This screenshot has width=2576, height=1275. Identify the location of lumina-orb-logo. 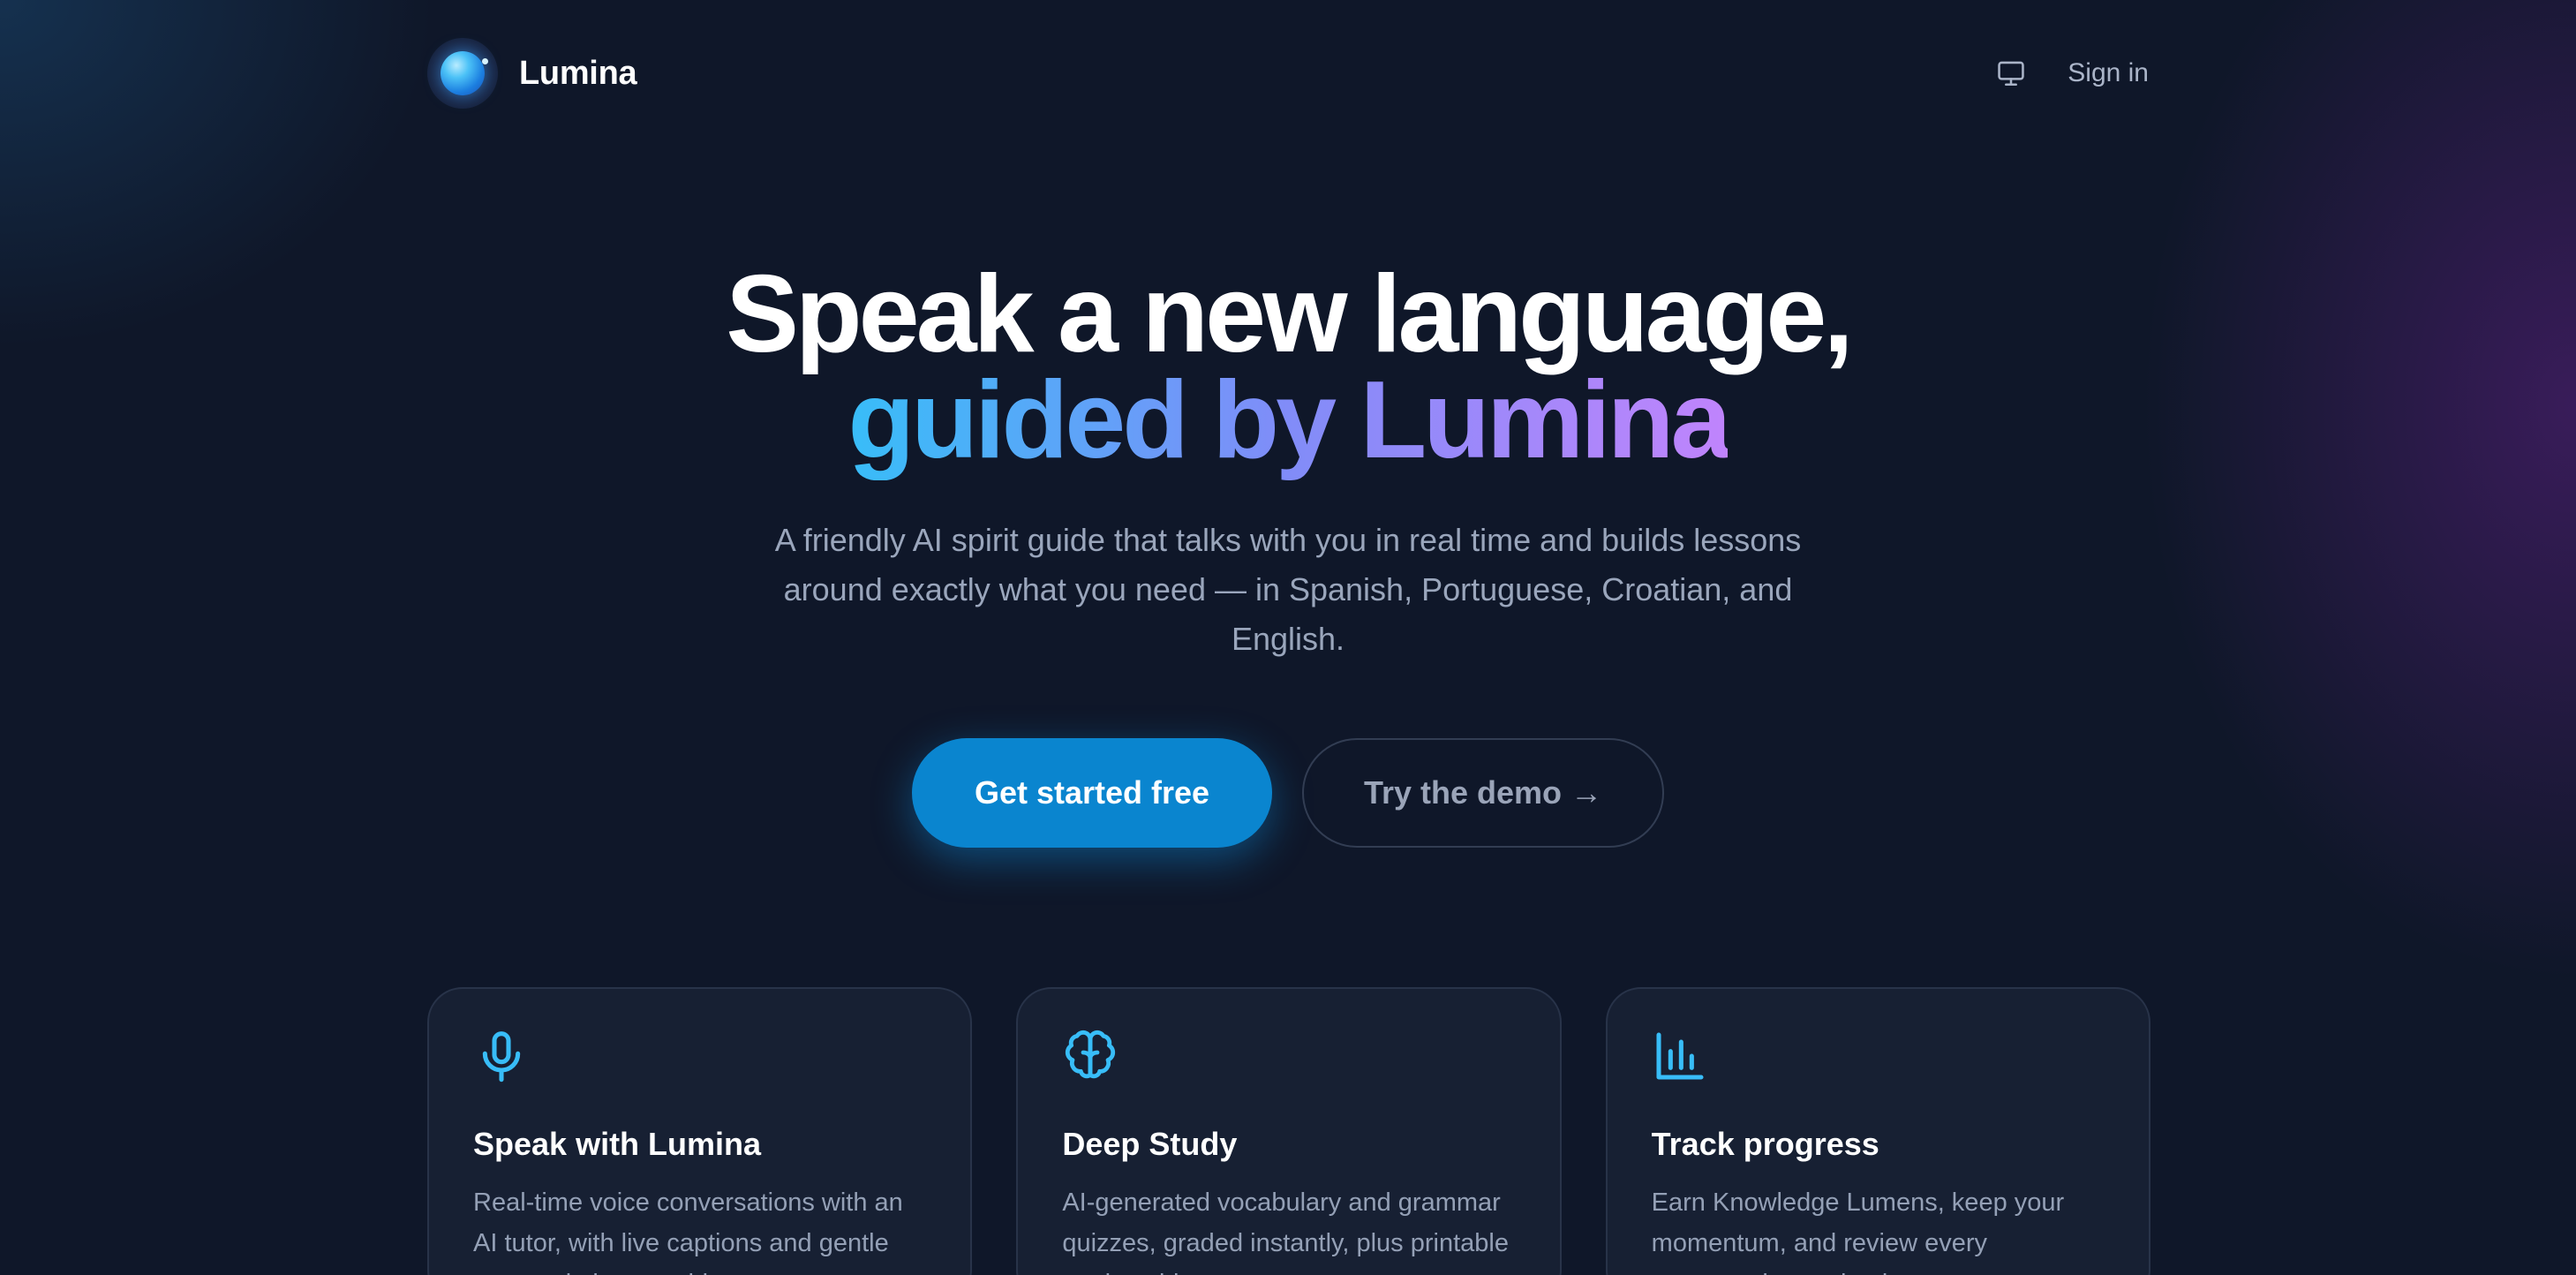
(462, 73).